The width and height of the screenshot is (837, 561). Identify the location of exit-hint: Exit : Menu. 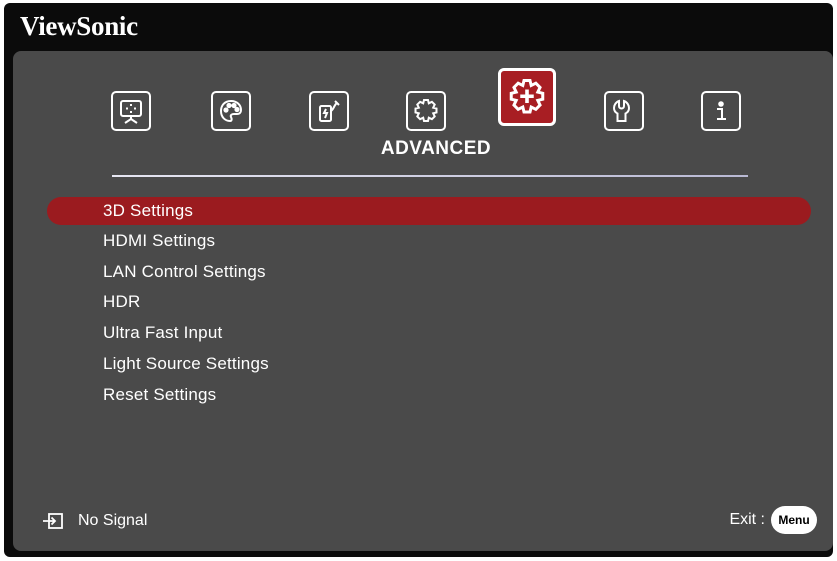
(773, 520).